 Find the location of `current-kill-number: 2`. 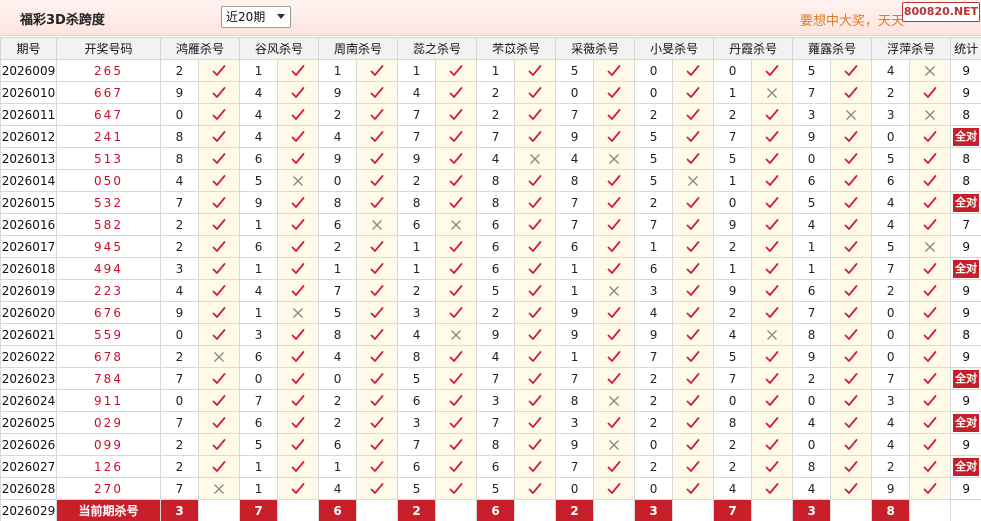

current-kill-number: 2 is located at coordinates (417, 510).